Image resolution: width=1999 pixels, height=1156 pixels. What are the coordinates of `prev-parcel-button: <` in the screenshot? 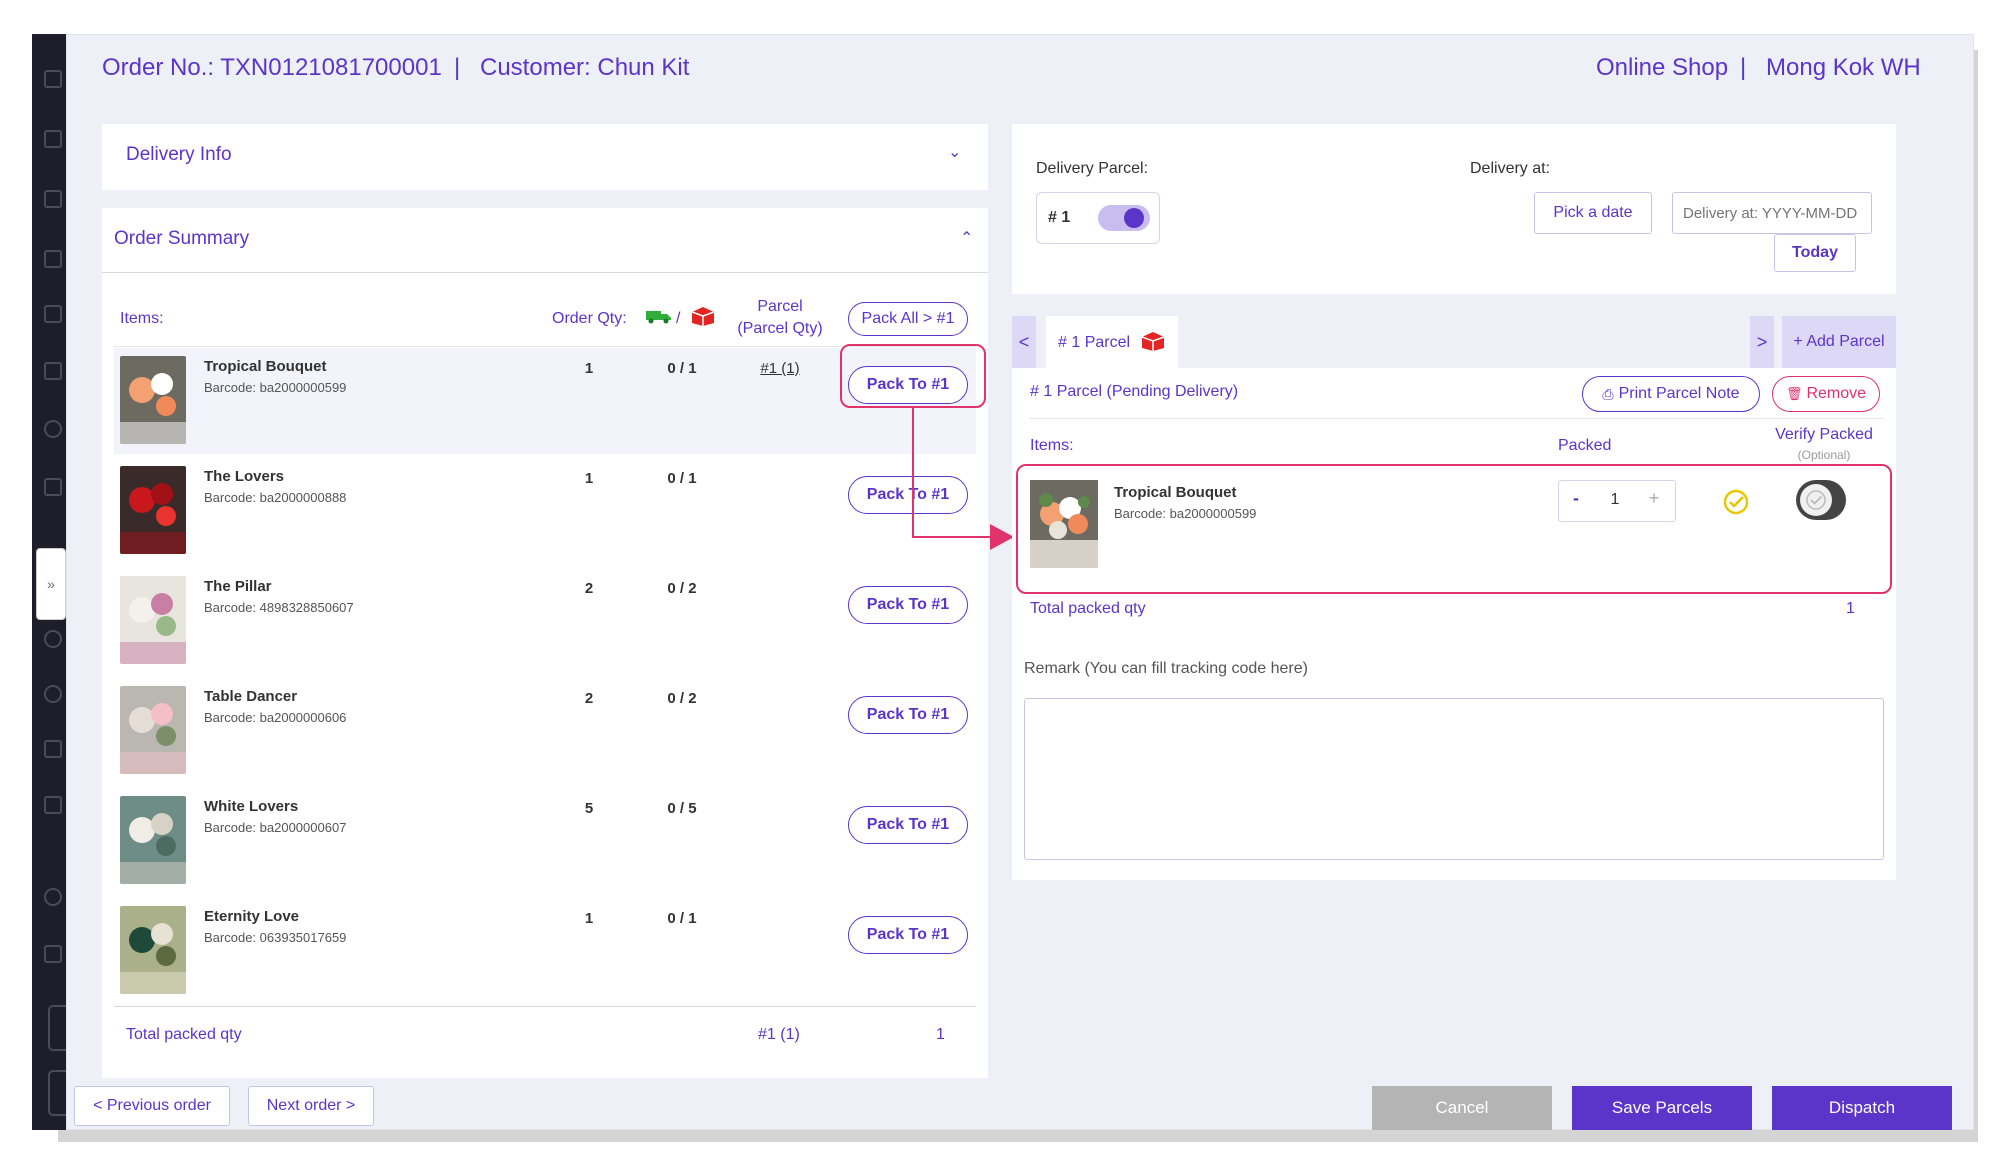 It's located at (1024, 342).